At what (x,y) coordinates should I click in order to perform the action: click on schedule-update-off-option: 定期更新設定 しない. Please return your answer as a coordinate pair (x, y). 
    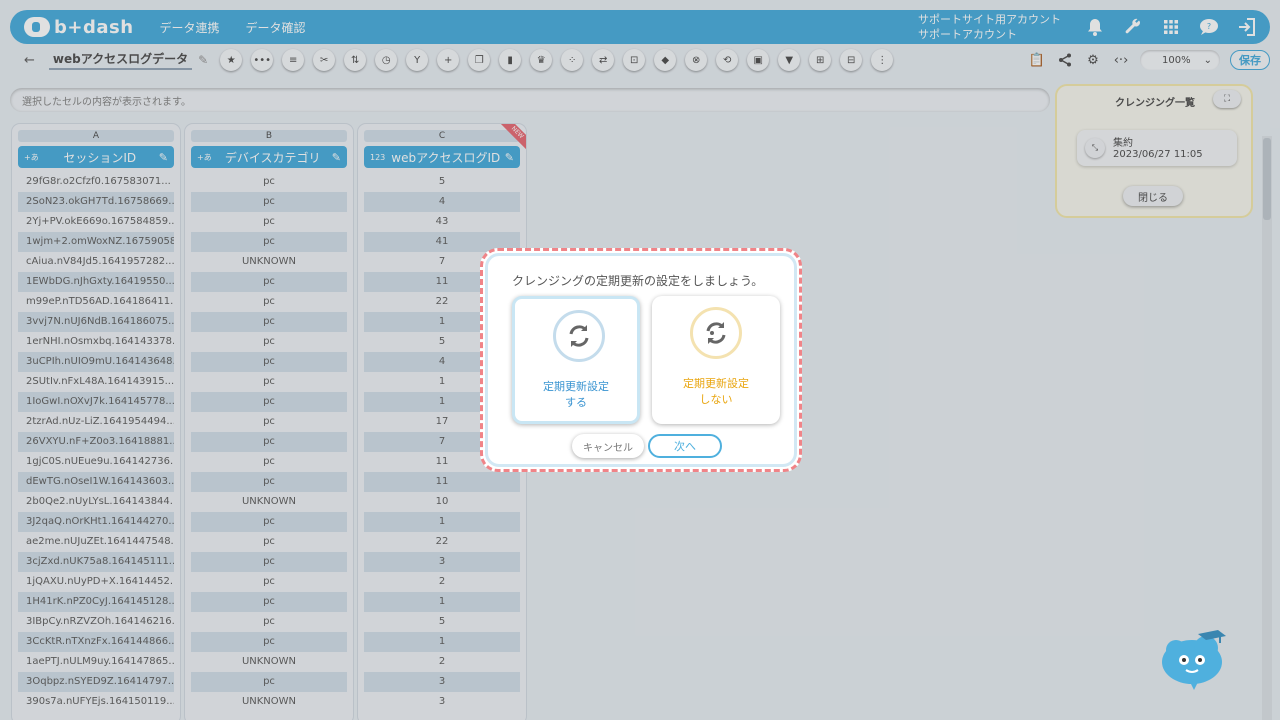
    Looking at the image, I should click on (716, 360).